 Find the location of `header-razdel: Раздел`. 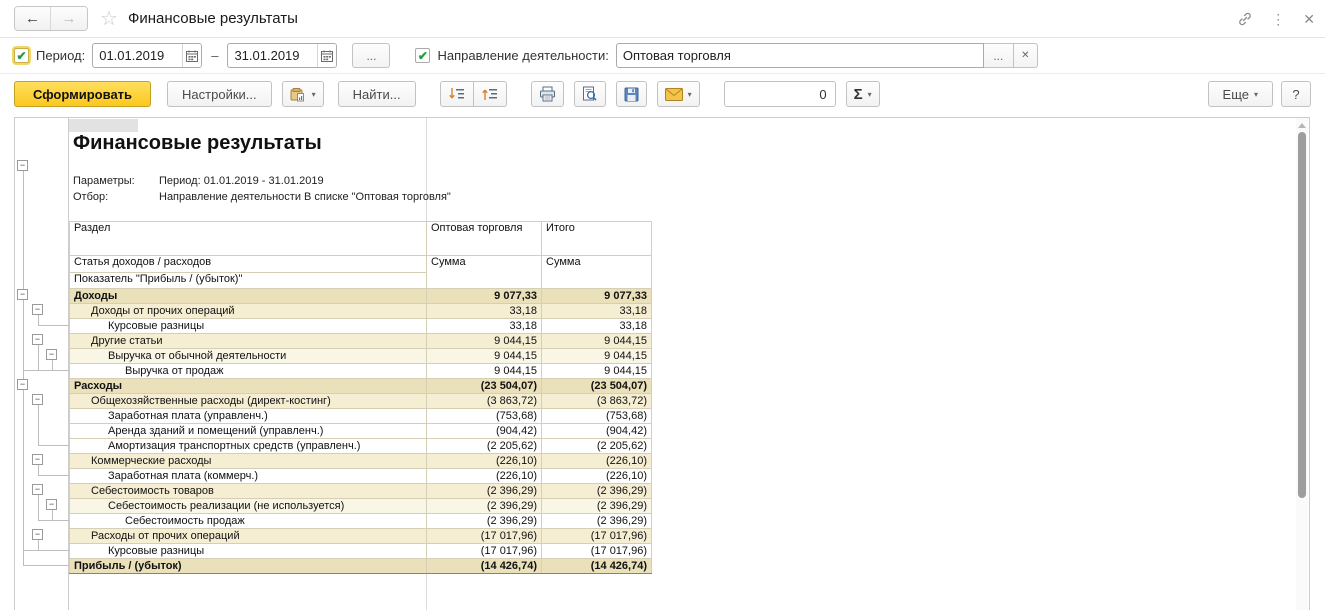

header-razdel: Раздел is located at coordinates (248, 238).